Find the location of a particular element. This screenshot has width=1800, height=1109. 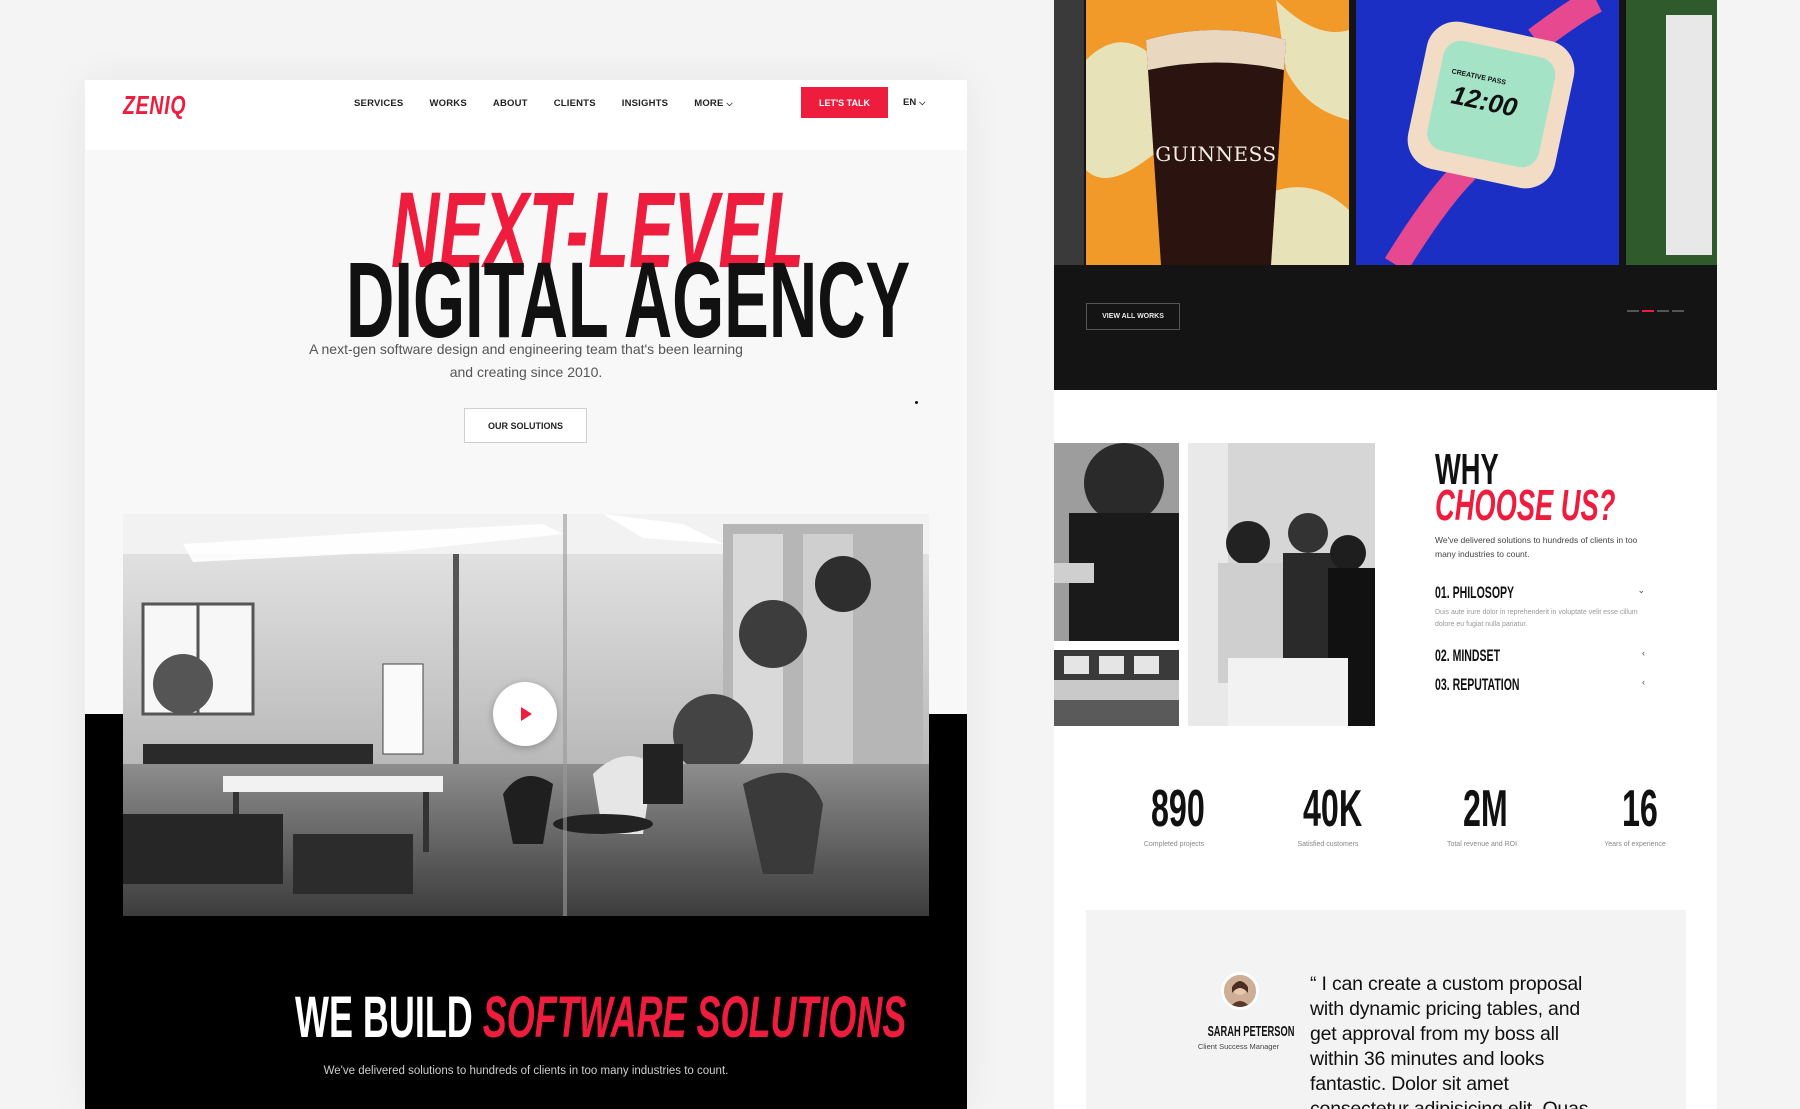

nav-clients: CLIENTS is located at coordinates (575, 103).